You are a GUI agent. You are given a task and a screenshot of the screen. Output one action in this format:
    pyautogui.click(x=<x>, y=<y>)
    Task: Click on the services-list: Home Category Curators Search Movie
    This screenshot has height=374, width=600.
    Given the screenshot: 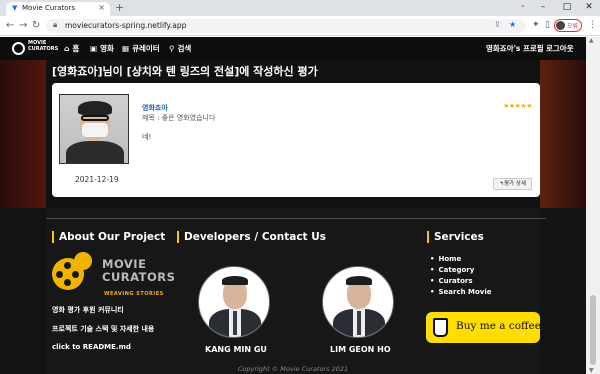 What is the action you would take?
    pyautogui.click(x=461, y=276)
    